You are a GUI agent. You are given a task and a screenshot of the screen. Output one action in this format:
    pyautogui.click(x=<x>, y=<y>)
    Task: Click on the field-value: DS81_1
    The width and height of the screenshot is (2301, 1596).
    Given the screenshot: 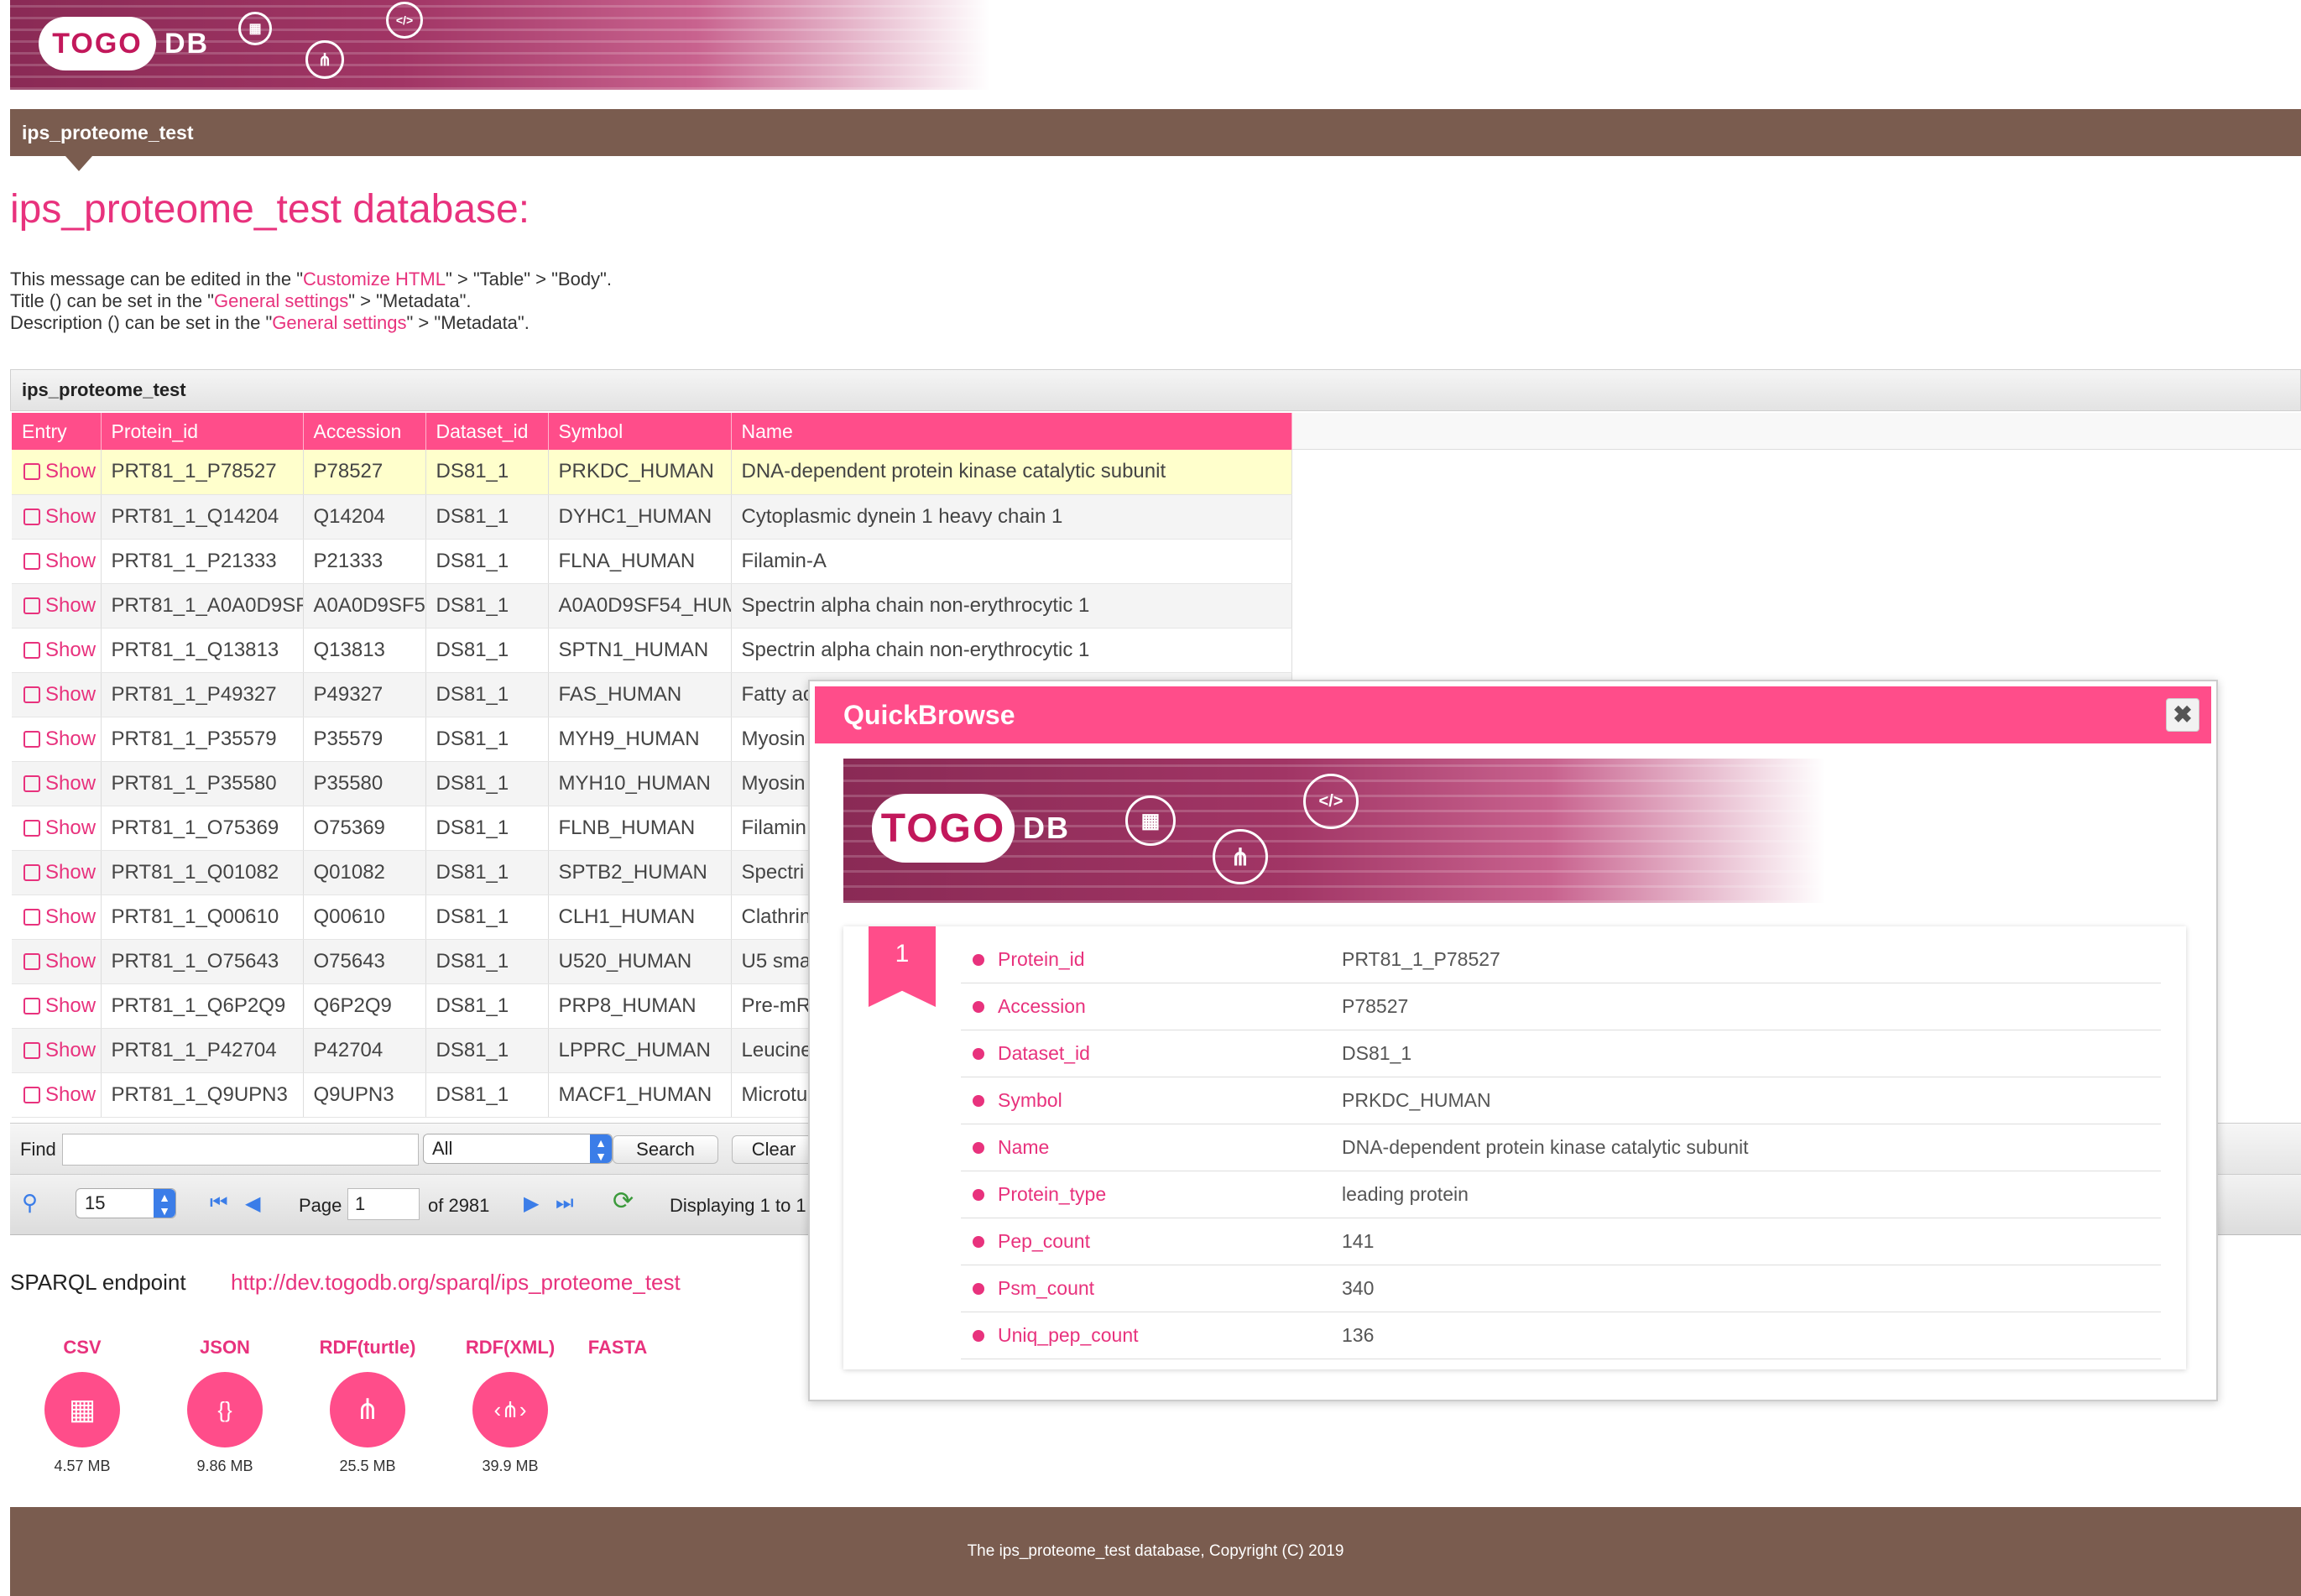 What is the action you would take?
    pyautogui.click(x=1377, y=1053)
    